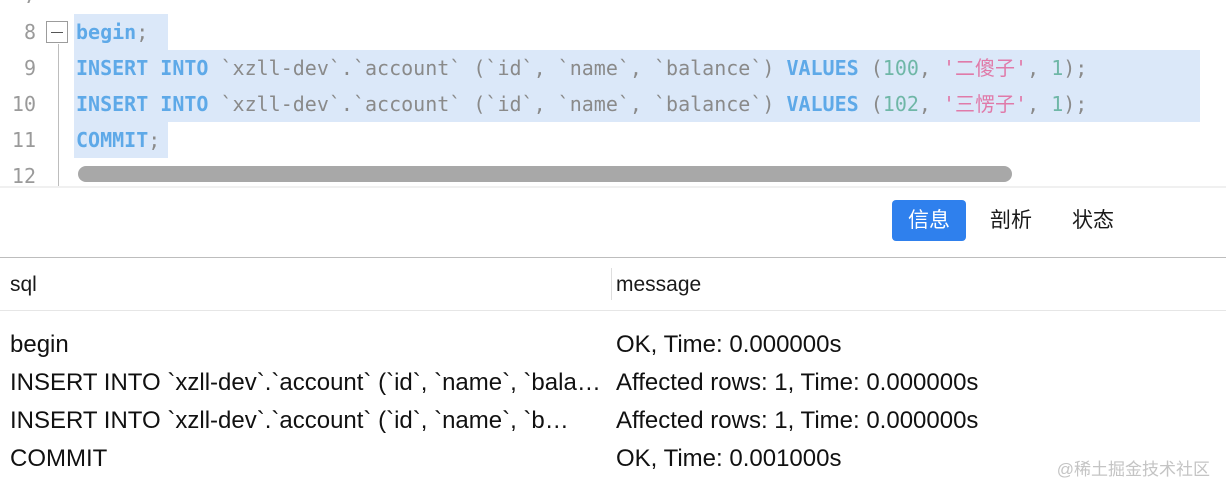 The height and width of the screenshot is (492, 1226). Describe the element at coordinates (39, 345) in the screenshot. I see `sql-cell: begin` at that location.